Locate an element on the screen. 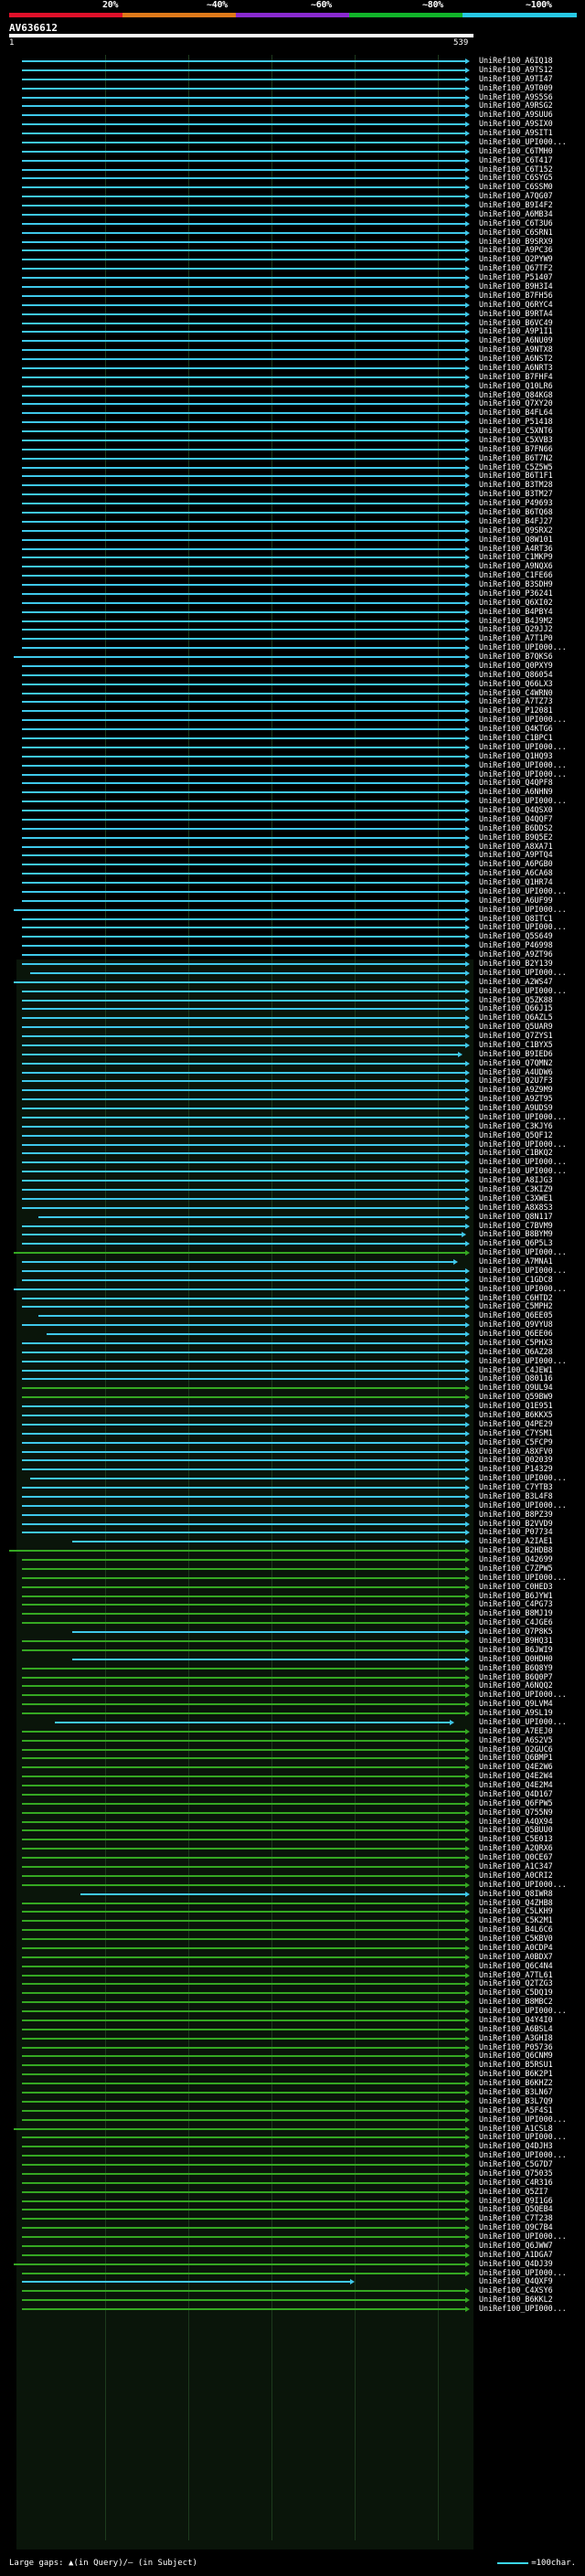 The width and height of the screenshot is (585, 2576). hit-label: UniRef100_Q80116 is located at coordinates (516, 1378).